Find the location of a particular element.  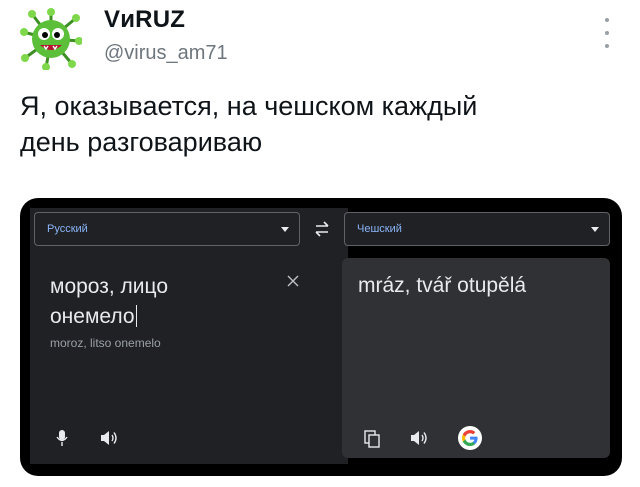

target-language-select: Чешский is located at coordinates (477, 229).